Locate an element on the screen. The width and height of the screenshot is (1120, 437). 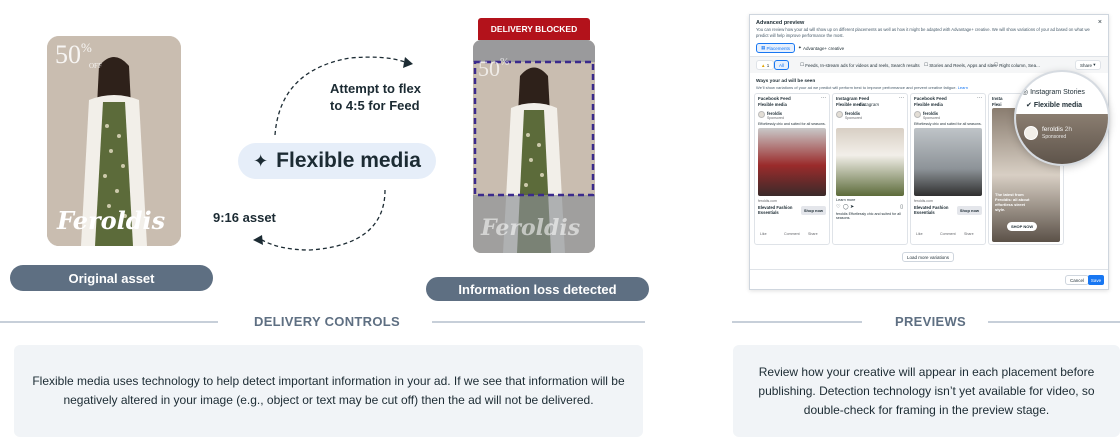
close-icon: × is located at coordinates (1100, 22).